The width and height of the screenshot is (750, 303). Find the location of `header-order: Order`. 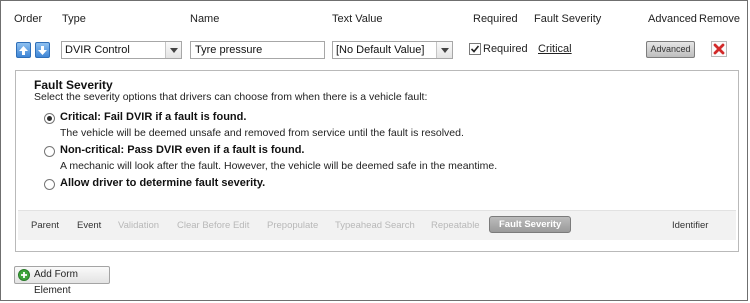

header-order: Order is located at coordinates (28, 19).